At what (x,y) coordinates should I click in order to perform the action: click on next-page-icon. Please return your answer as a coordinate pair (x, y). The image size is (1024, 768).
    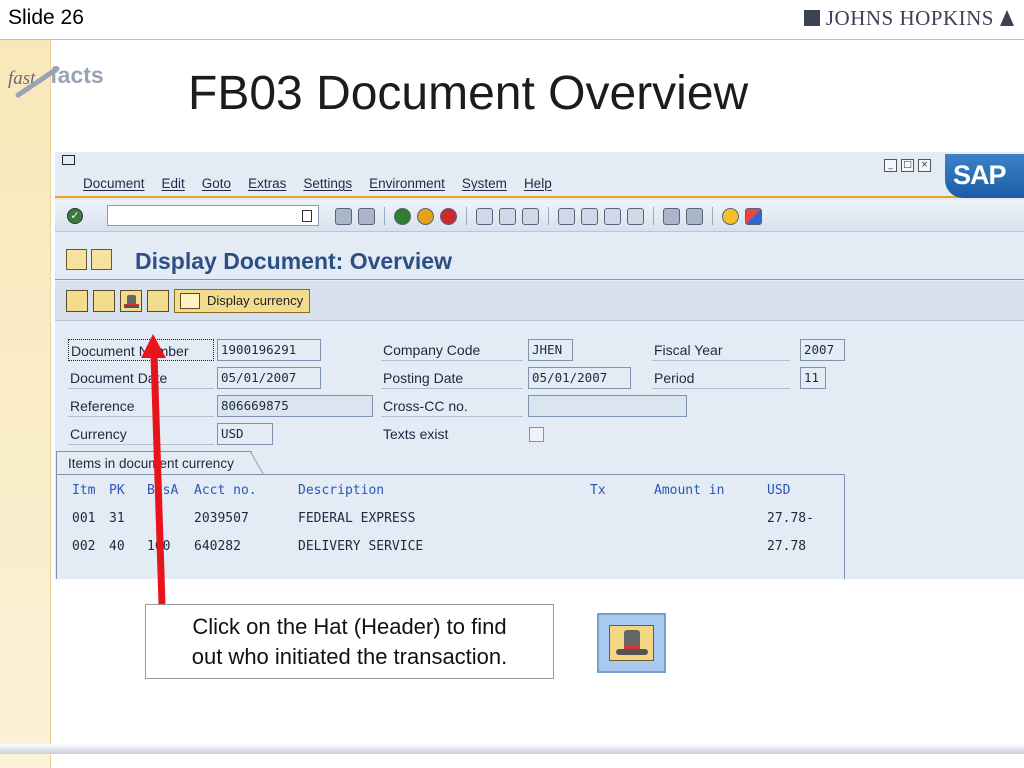
    Looking at the image, I should click on (612, 216).